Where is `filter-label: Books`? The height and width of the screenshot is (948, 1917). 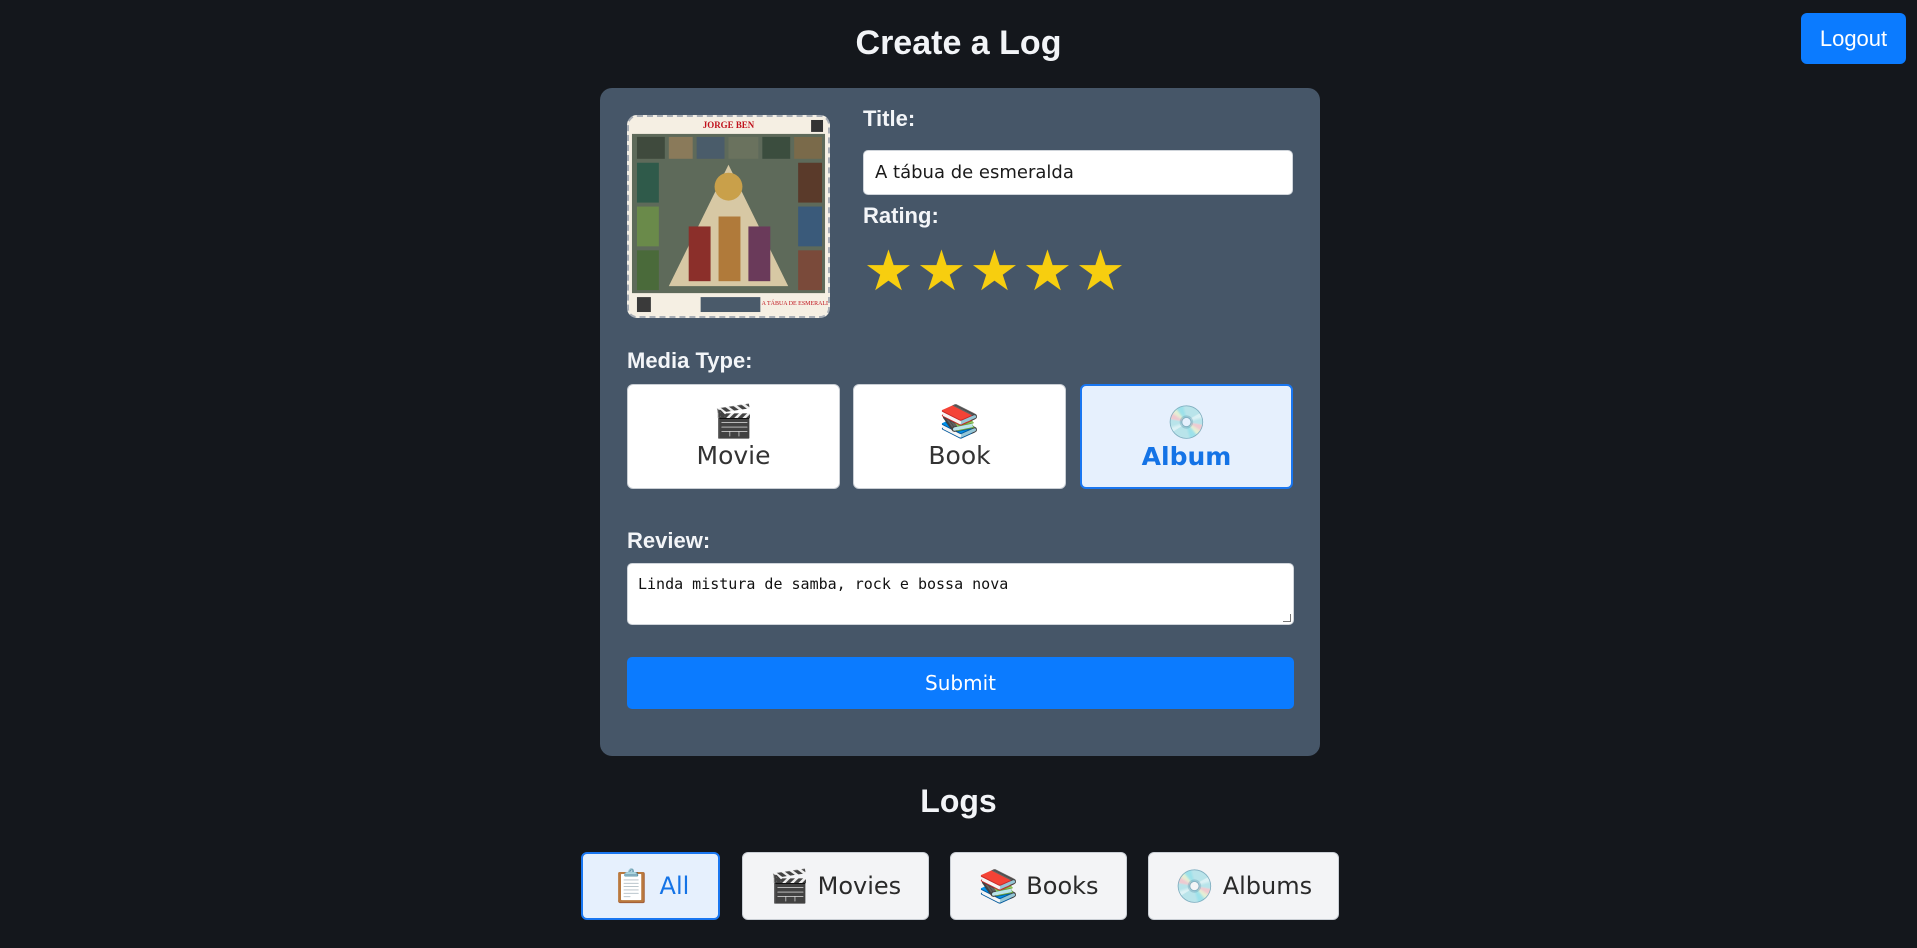
filter-label: Books is located at coordinates (1062, 886).